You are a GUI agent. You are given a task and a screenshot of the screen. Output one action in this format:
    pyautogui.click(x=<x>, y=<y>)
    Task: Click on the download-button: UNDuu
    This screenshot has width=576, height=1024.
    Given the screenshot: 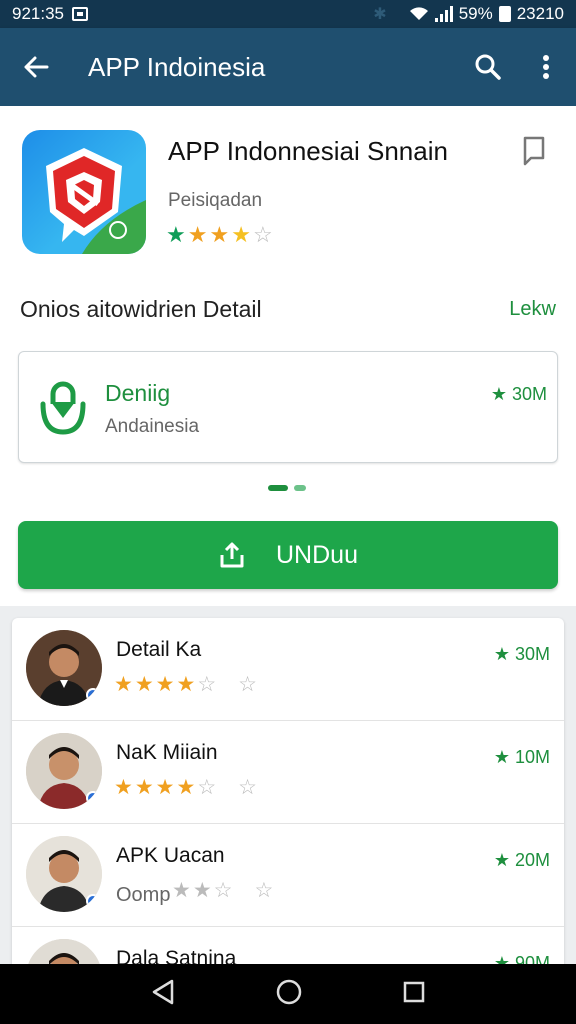 What is the action you would take?
    pyautogui.click(x=288, y=555)
    